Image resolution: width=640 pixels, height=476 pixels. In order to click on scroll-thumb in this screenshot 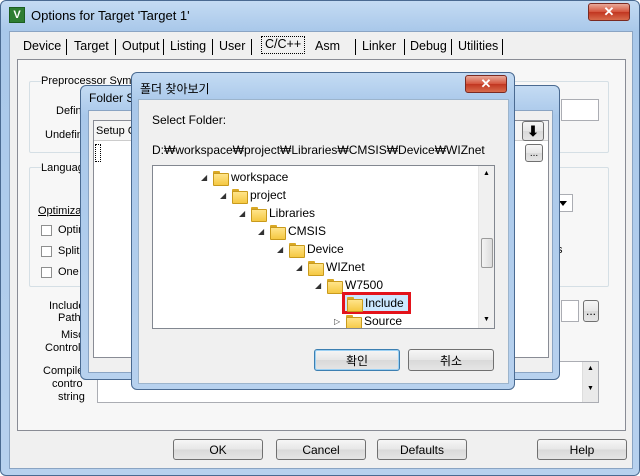, I will do `click(487, 253)`.